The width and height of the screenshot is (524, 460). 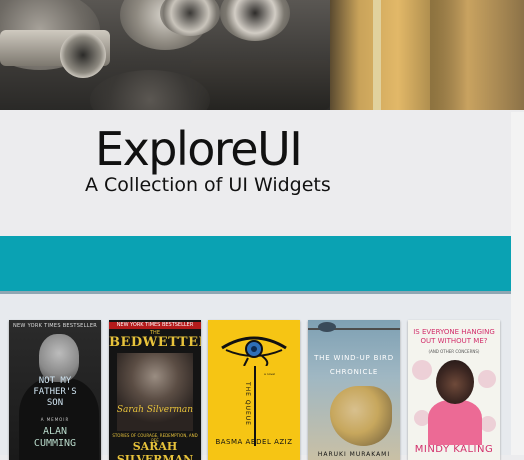 What do you see at coordinates (269, 374) in the screenshot?
I see `book-blurb: a novel` at bounding box center [269, 374].